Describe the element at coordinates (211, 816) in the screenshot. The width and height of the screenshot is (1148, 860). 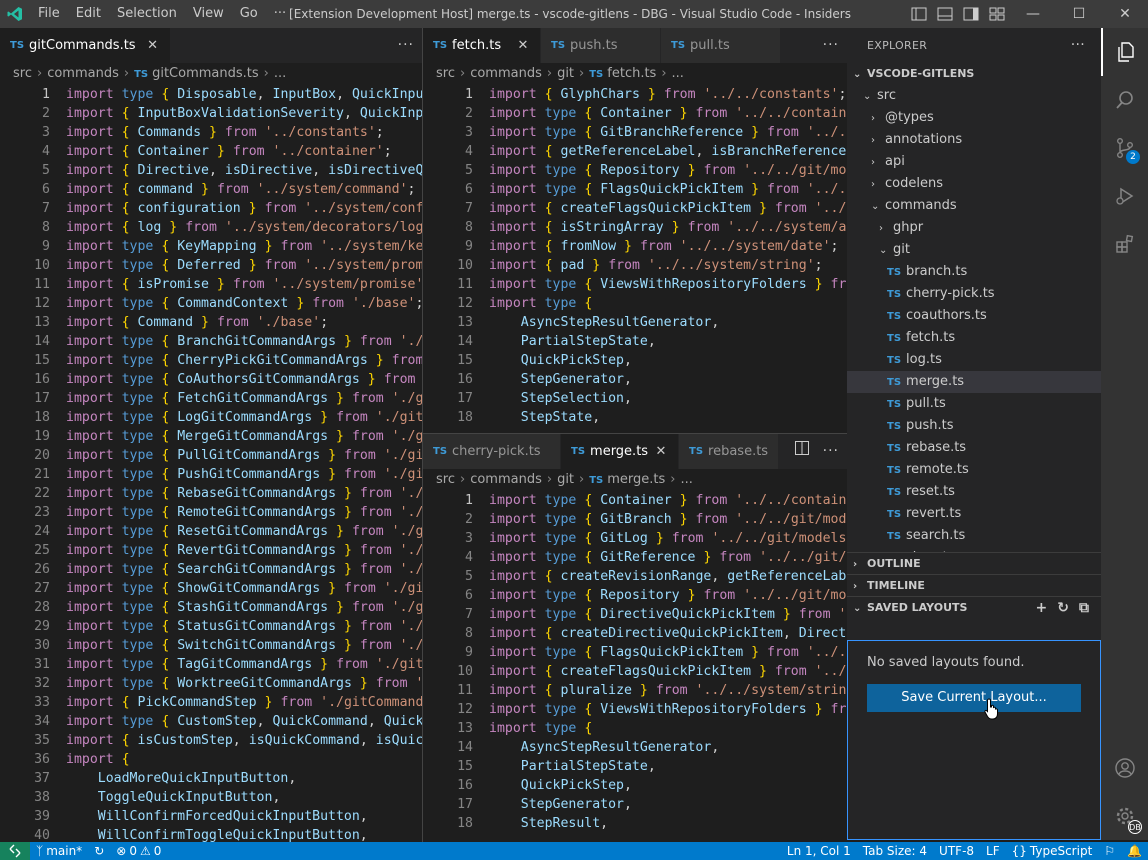
I see `code-line: 39 WillConfirmForcedQuickInputButton,` at that location.